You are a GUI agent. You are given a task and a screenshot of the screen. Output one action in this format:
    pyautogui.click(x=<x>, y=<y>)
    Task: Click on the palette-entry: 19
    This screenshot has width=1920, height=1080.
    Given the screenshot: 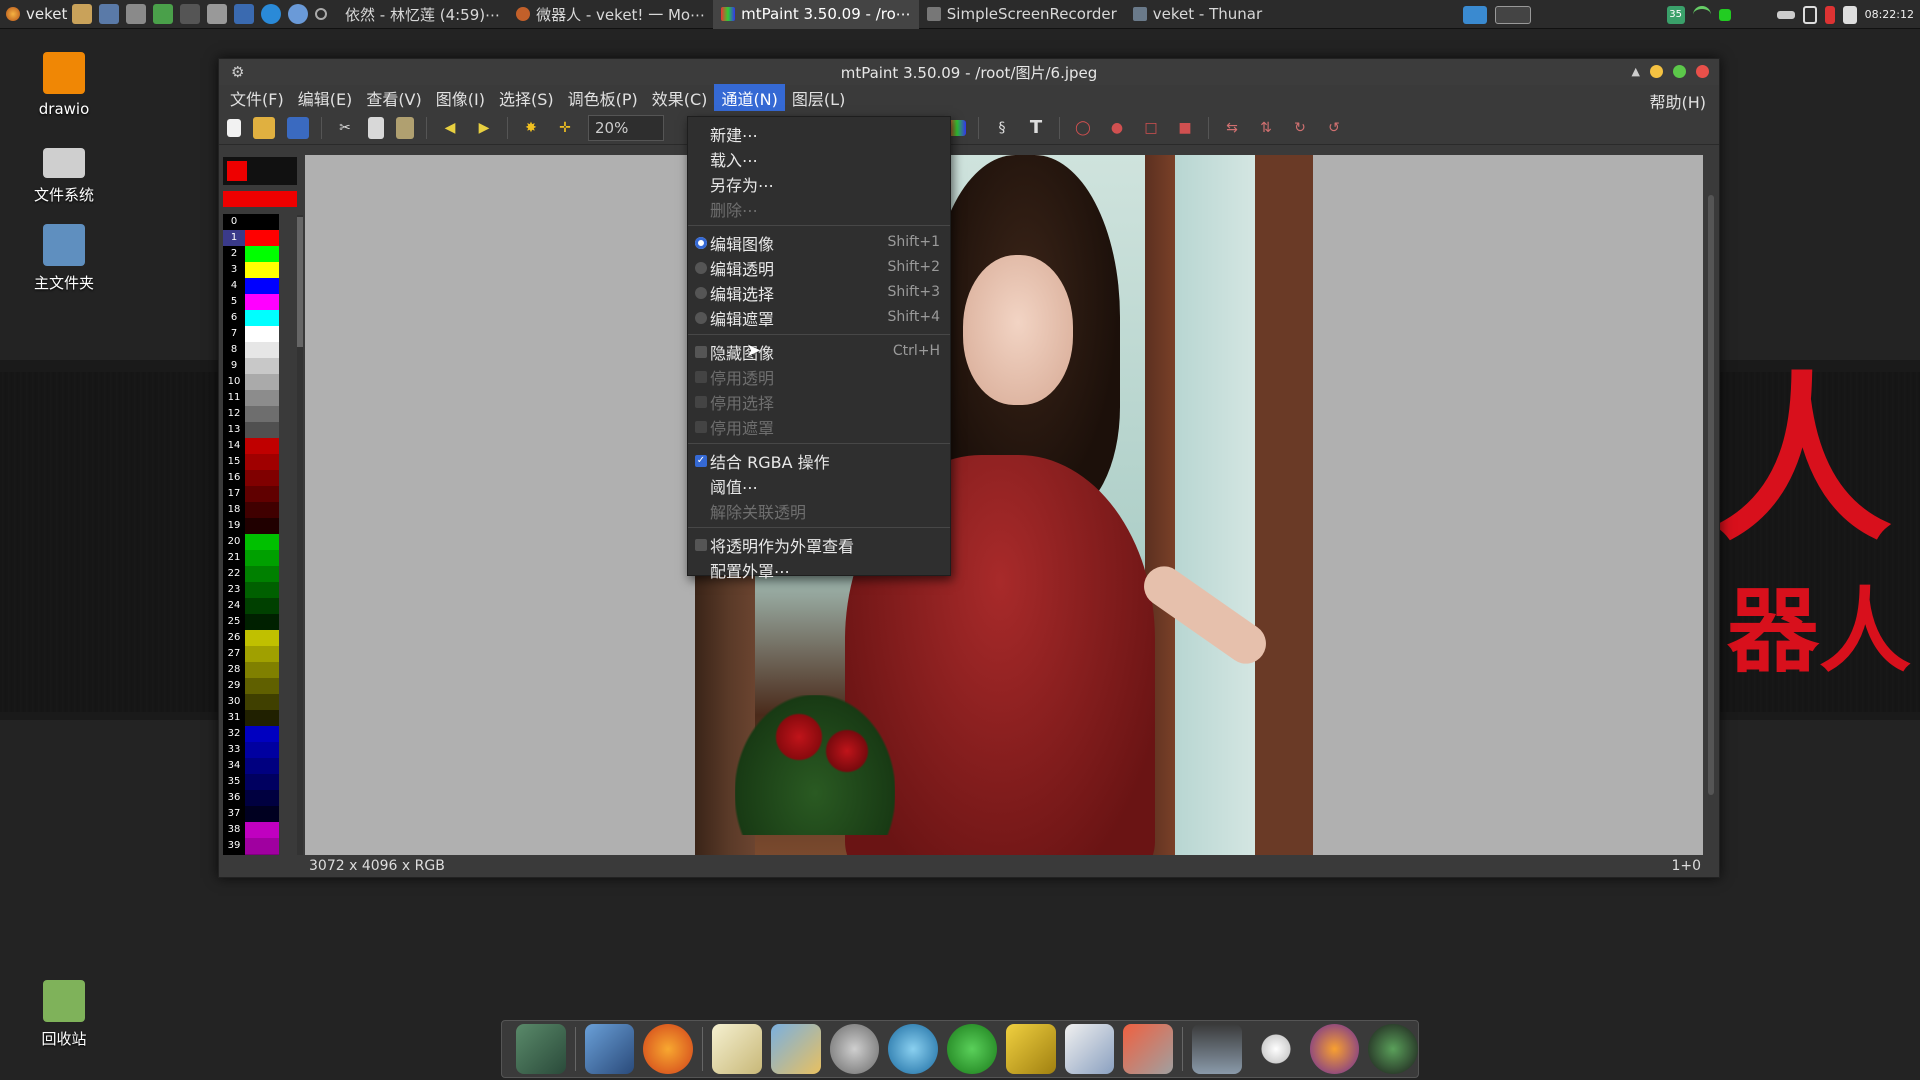 What is the action you would take?
    pyautogui.click(x=251, y=526)
    